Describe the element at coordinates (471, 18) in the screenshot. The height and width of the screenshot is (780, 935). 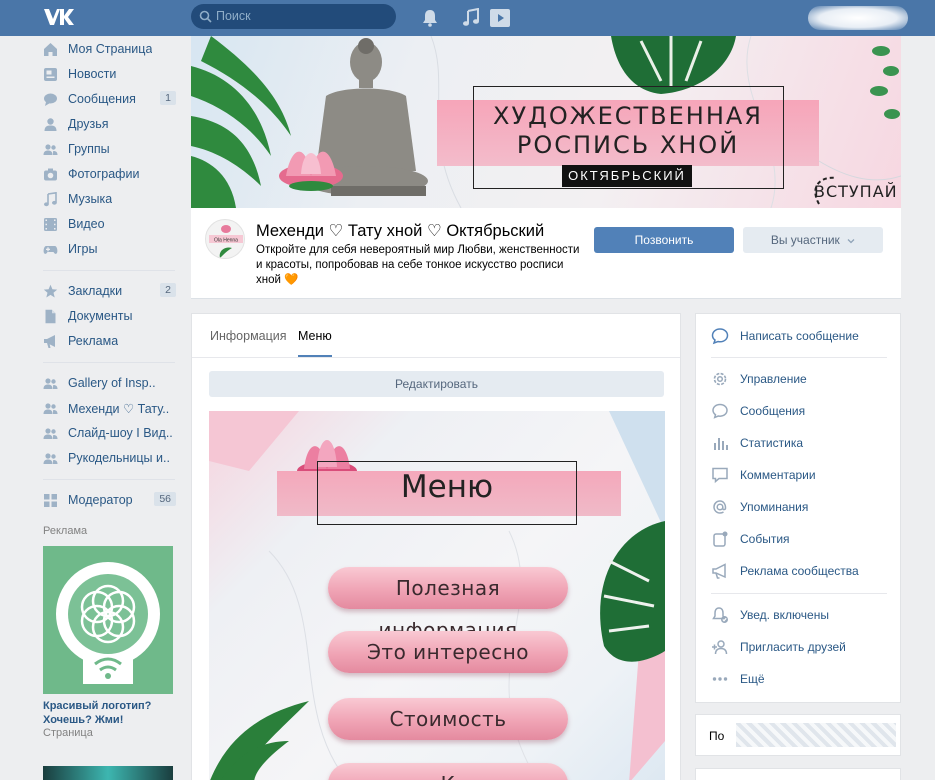
I see `music-icon` at that location.